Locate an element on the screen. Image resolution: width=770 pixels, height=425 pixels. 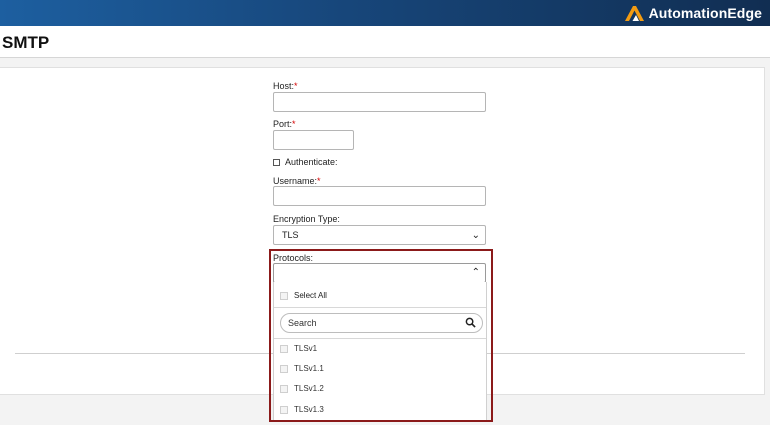
select-all-checkbox is located at coordinates (284, 295).